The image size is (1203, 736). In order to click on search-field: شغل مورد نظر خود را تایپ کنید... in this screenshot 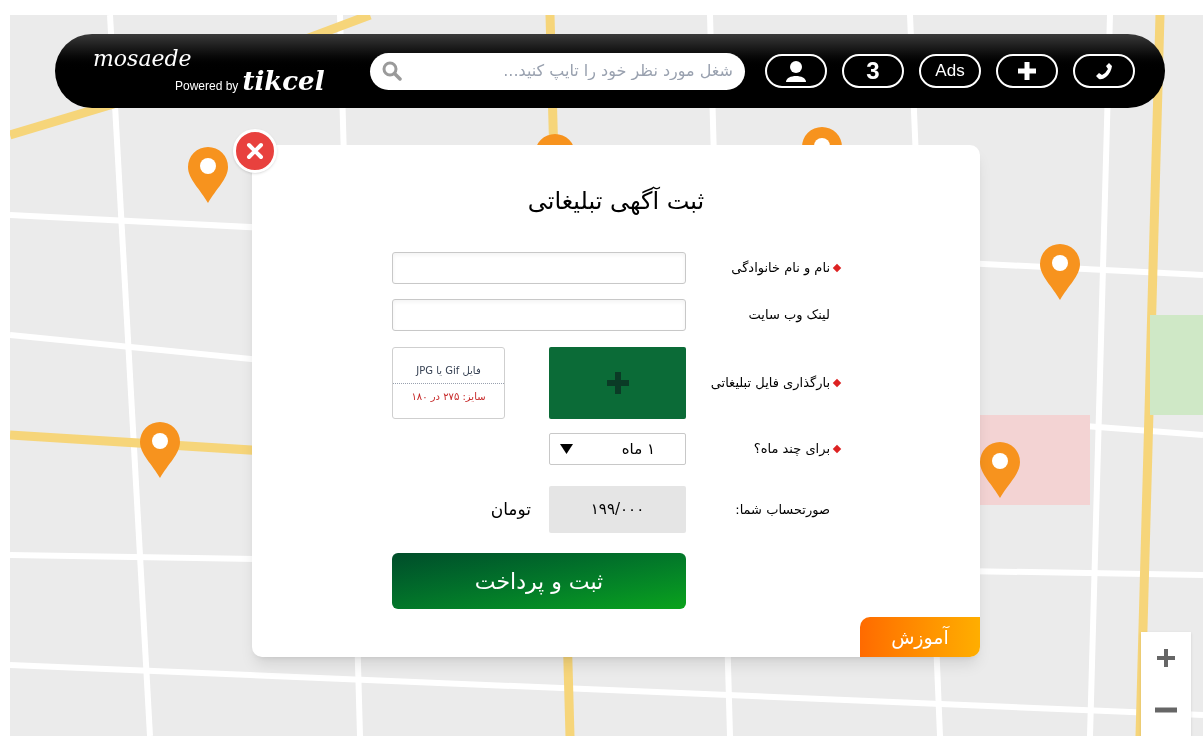, I will do `click(557, 71)`.